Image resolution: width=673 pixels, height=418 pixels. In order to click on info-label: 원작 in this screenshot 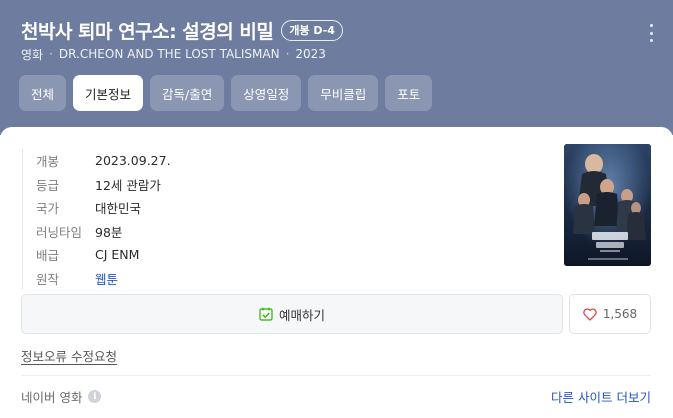, I will do `click(48, 279)`.